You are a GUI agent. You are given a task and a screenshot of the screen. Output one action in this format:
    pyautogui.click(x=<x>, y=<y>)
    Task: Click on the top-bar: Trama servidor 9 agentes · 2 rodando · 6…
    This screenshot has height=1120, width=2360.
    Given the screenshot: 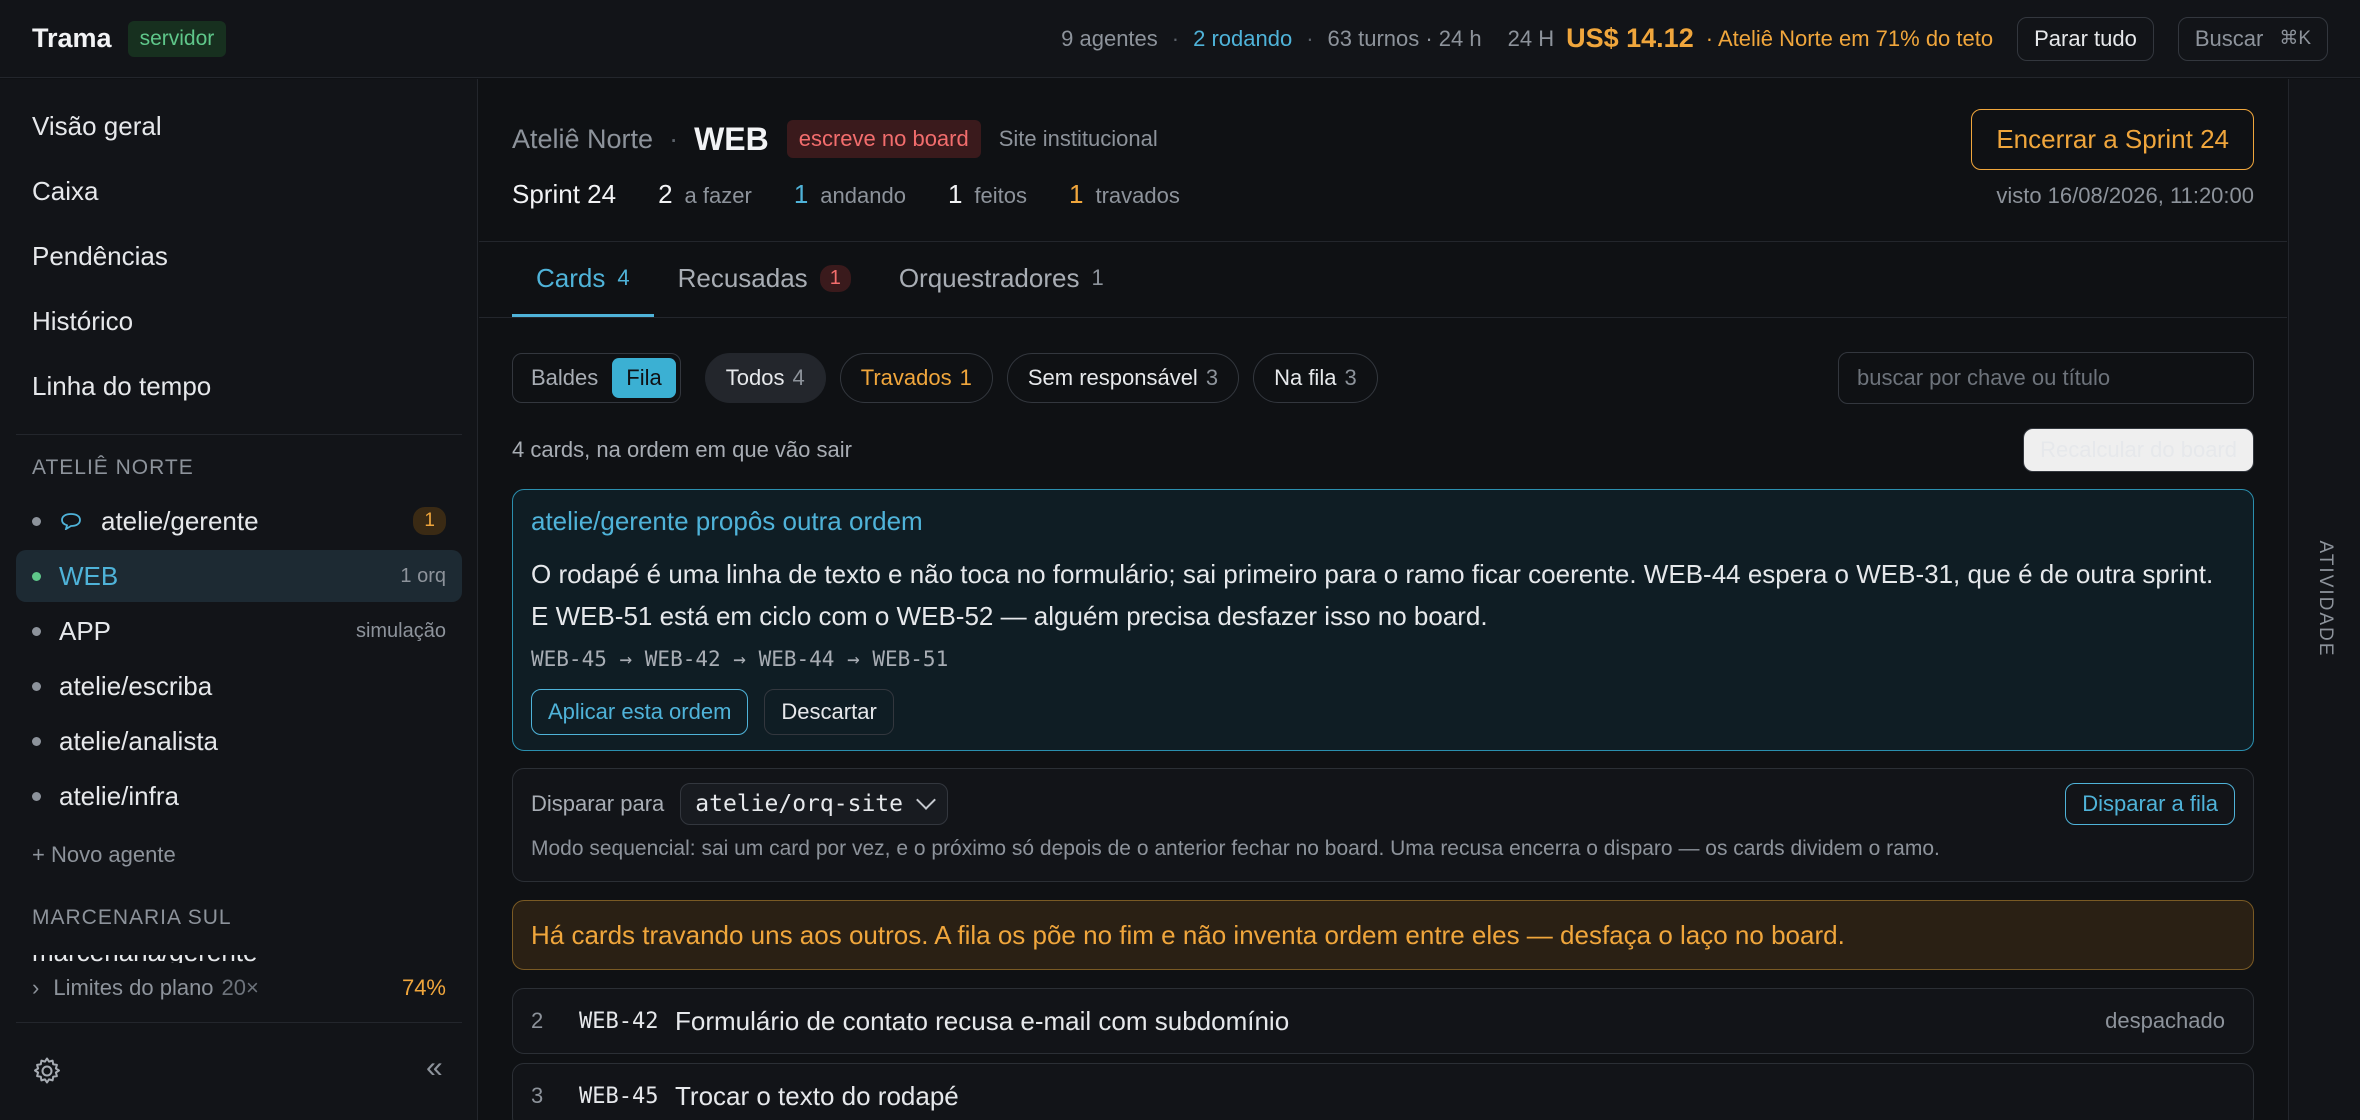 What is the action you would take?
    pyautogui.click(x=1180, y=39)
    